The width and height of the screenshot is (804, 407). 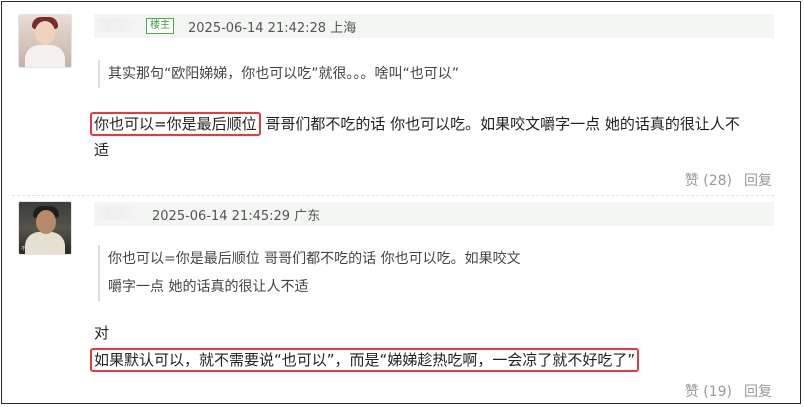 What do you see at coordinates (314, 259) in the screenshot?
I see `quoted-line: 你也可以=你是最后顺位 哥哥们都不吃的话 你也可以吃。如果咬文` at bounding box center [314, 259].